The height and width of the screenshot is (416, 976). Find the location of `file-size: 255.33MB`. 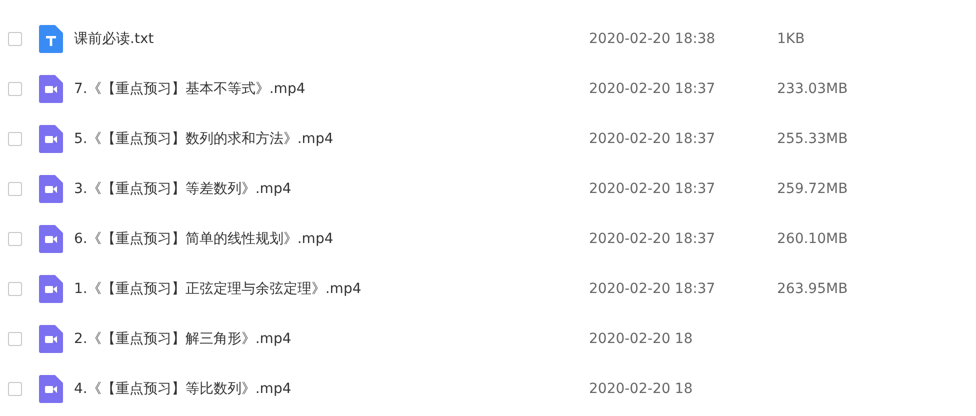

file-size: 255.33MB is located at coordinates (812, 139).